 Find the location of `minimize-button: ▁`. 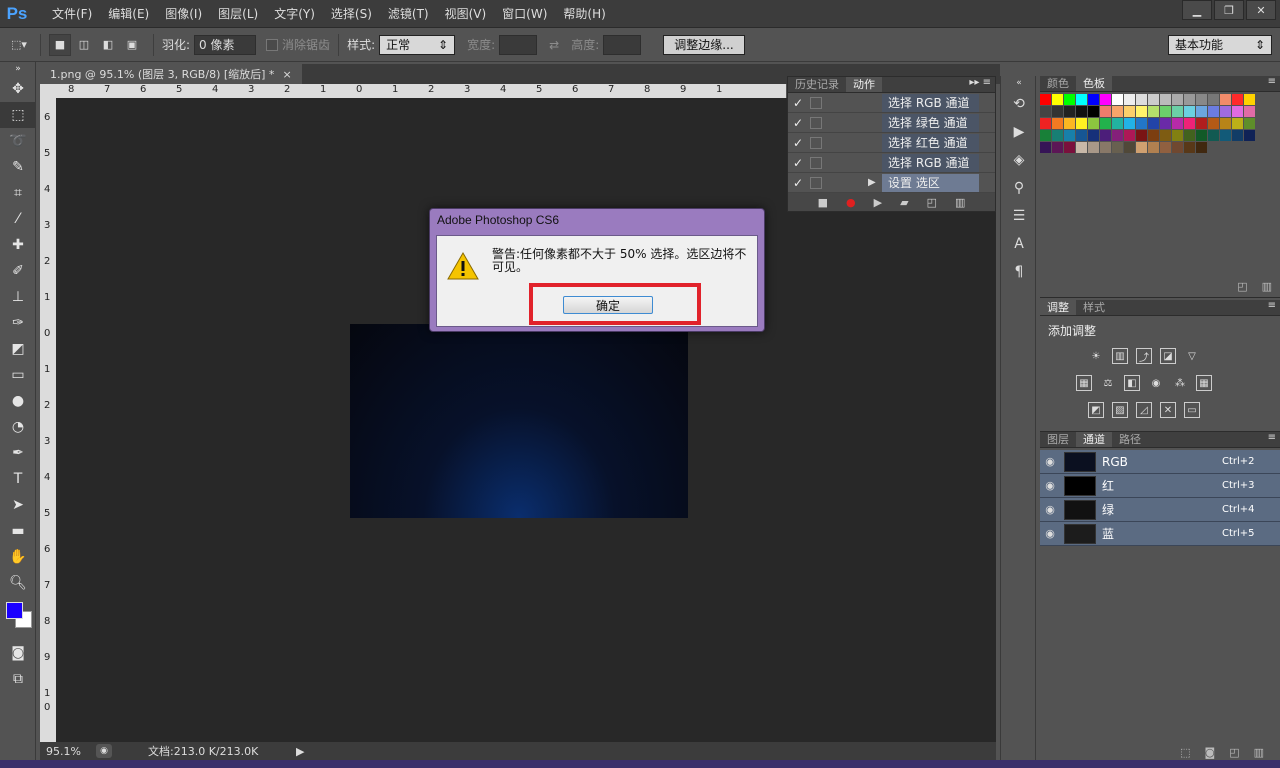

minimize-button: ▁ is located at coordinates (1197, 10).